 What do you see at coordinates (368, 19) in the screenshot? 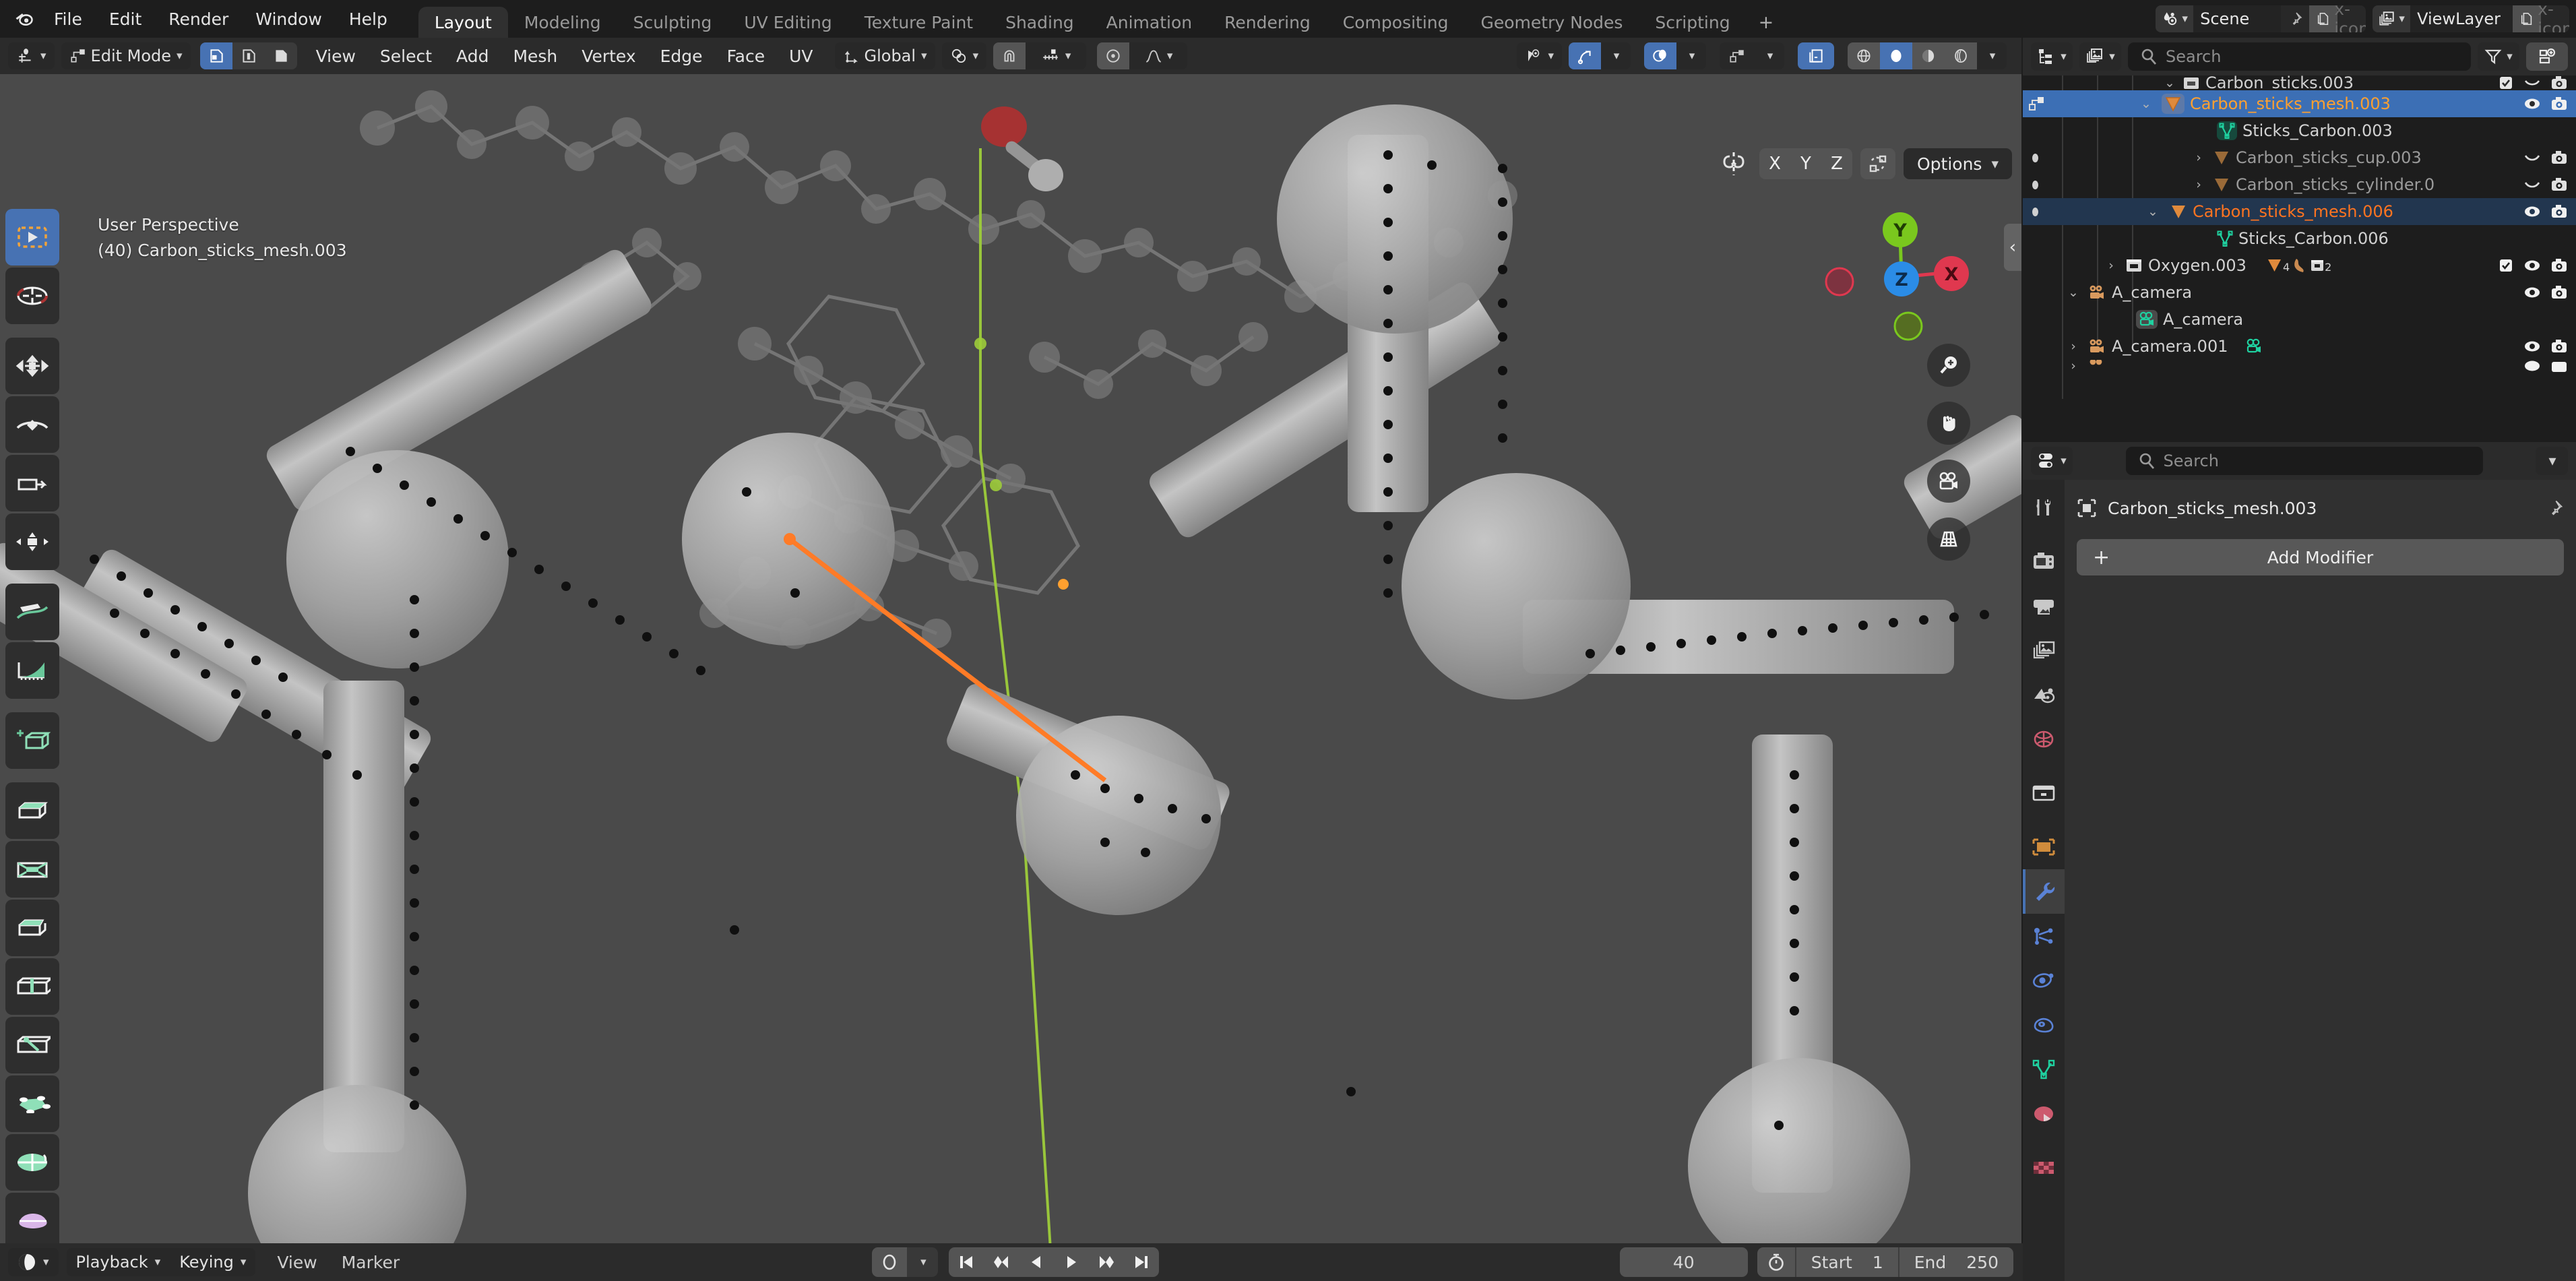
I see `menu-help: Help` at bounding box center [368, 19].